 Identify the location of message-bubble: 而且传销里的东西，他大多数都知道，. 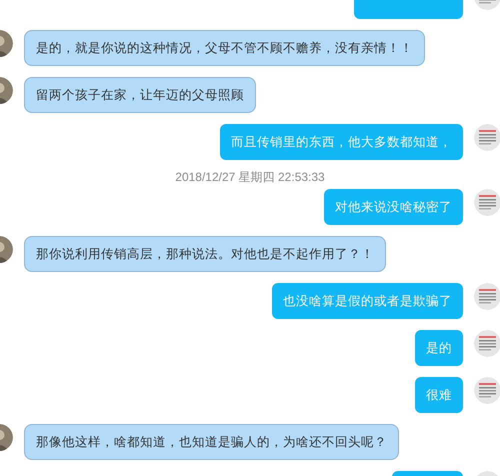
(341, 142).